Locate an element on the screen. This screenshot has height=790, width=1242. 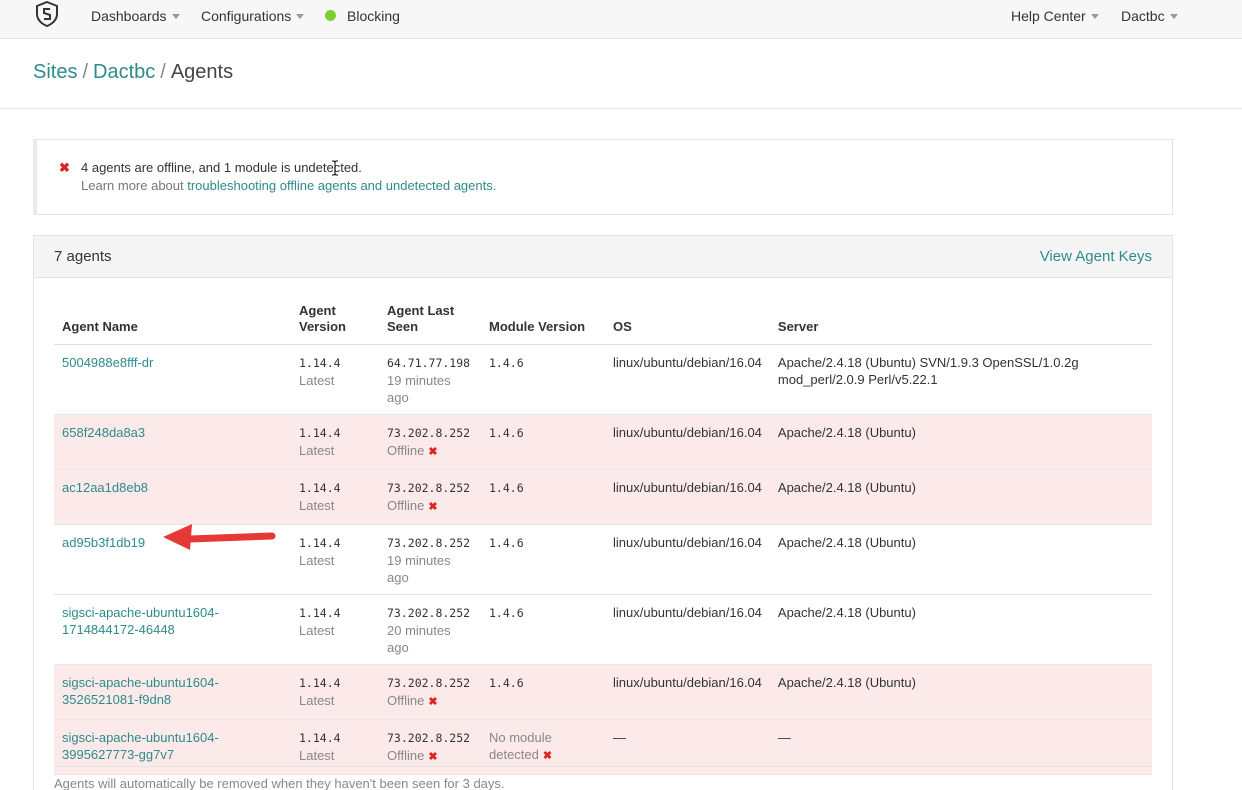
agent-count: 7 agents is located at coordinates (83, 256).